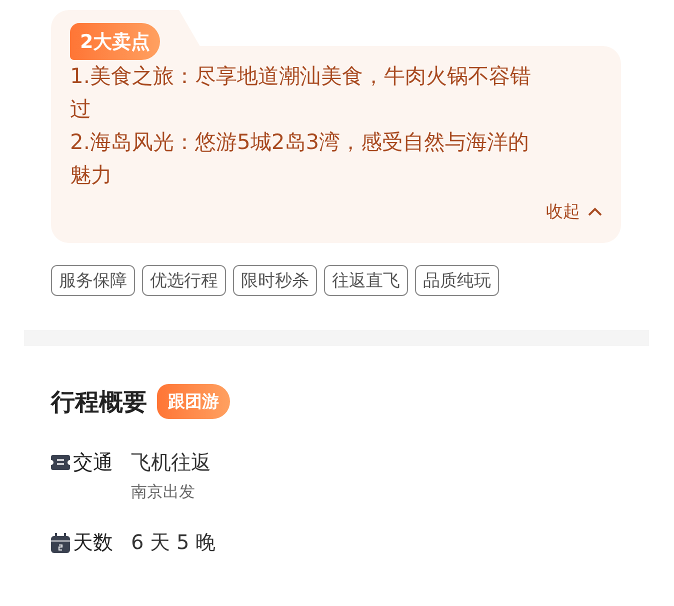 The height and width of the screenshot is (606, 674). Describe the element at coordinates (184, 280) in the screenshot. I see `feature-tag: 优选行程` at that location.